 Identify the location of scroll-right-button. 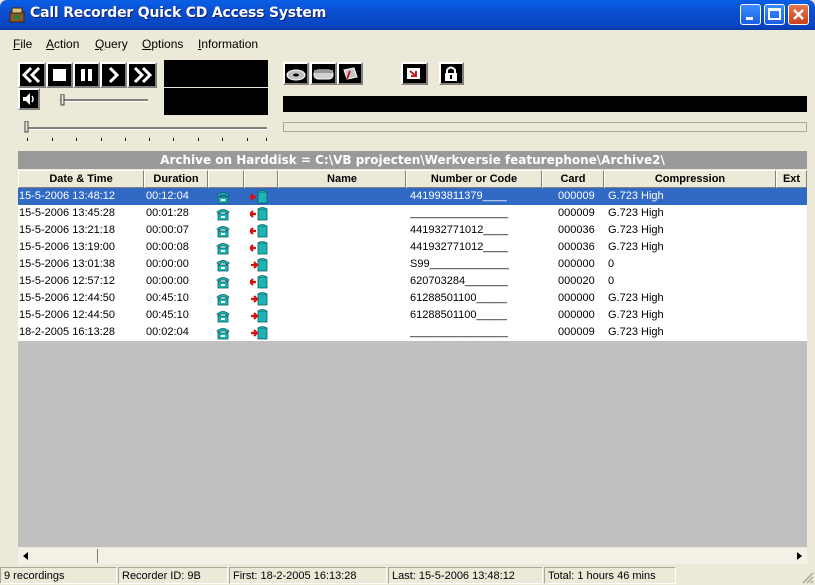
(799, 556).